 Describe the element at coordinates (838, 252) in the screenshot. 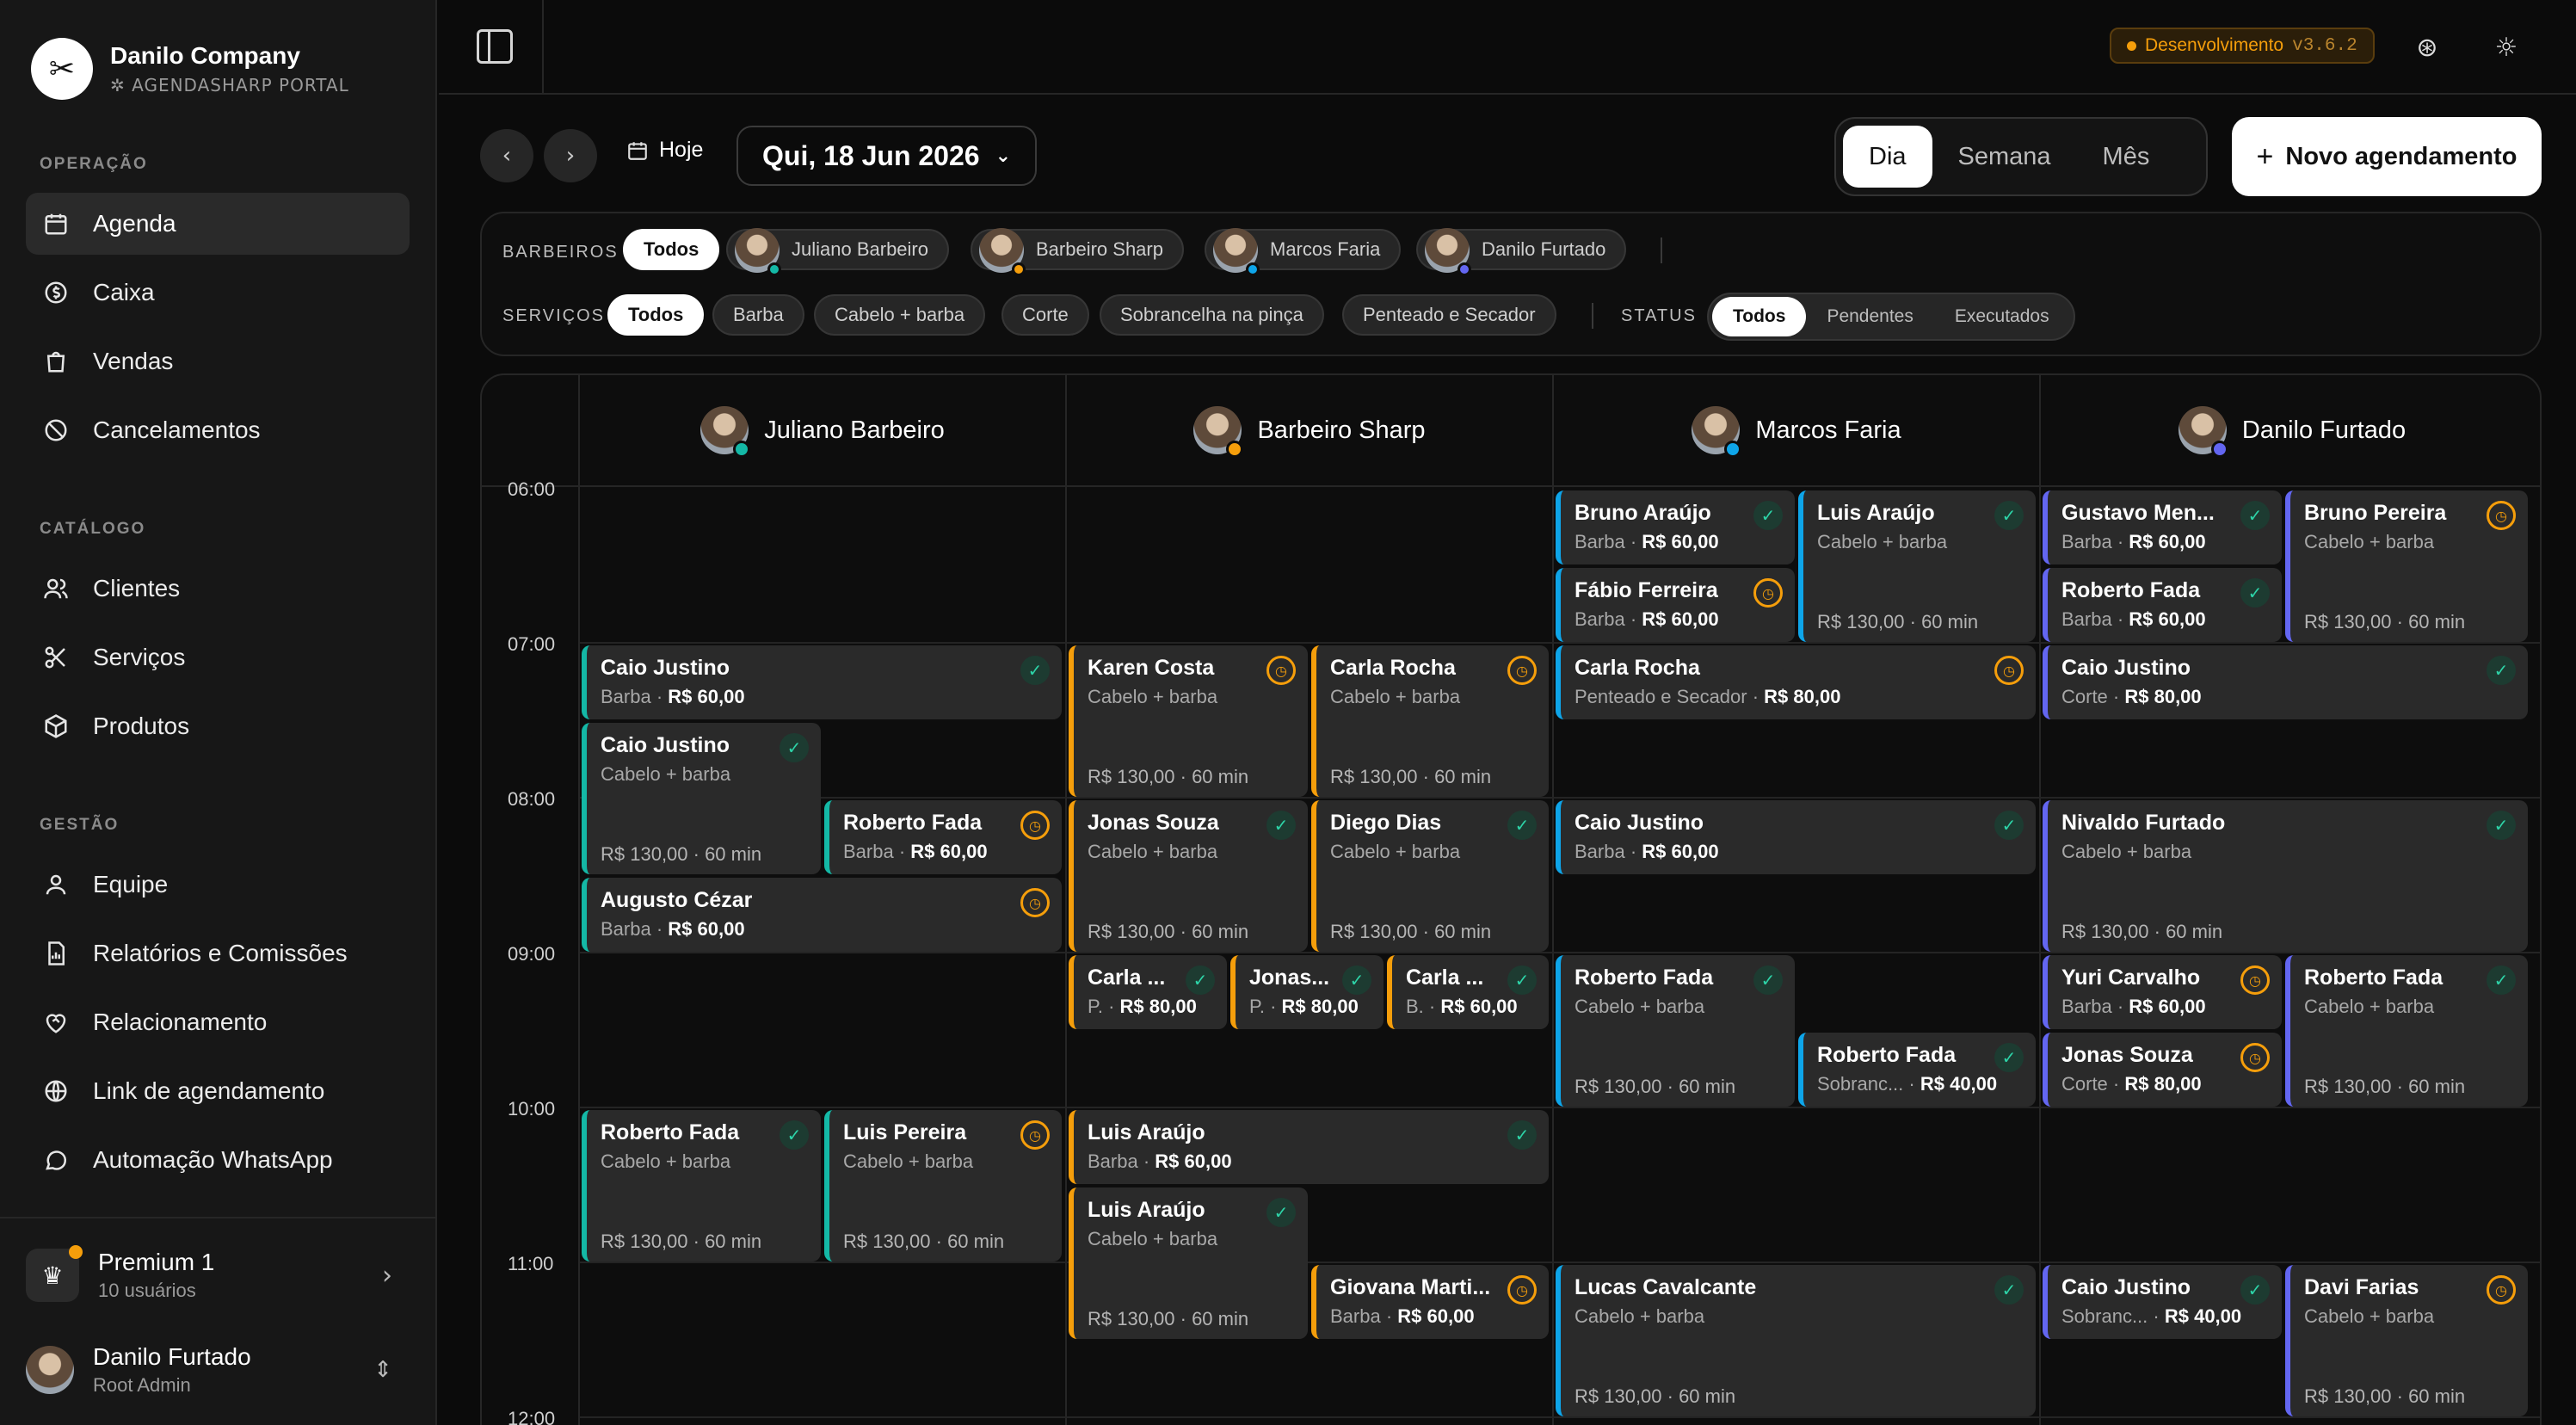

I see `barber-filter-juliano: Juliano Barbeiro` at that location.